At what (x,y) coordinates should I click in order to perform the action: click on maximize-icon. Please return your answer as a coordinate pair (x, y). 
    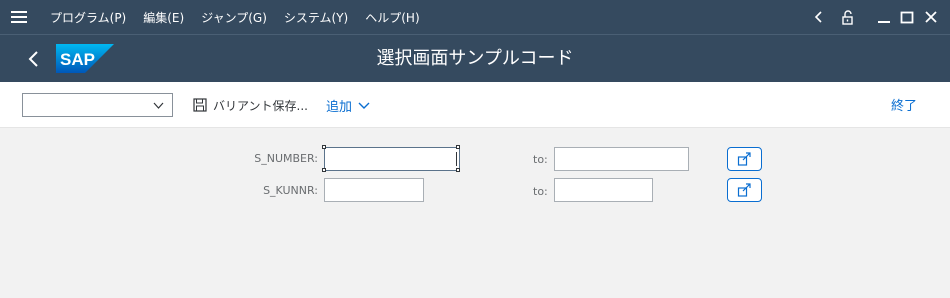
    Looking at the image, I should click on (907, 17).